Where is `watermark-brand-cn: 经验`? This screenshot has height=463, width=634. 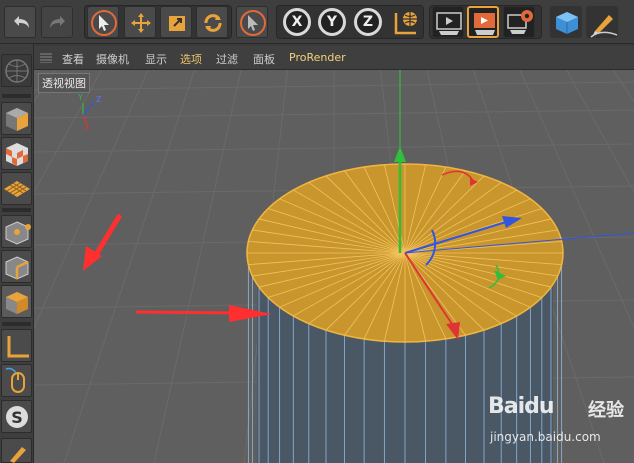
watermark-brand-cn: 经验 is located at coordinates (606, 410).